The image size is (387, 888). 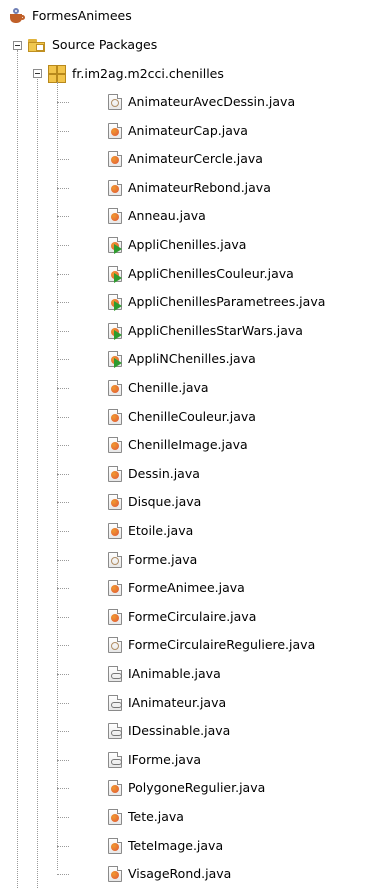 What do you see at coordinates (154, 474) in the screenshot?
I see `tree-node-java-file: Dessin.java` at bounding box center [154, 474].